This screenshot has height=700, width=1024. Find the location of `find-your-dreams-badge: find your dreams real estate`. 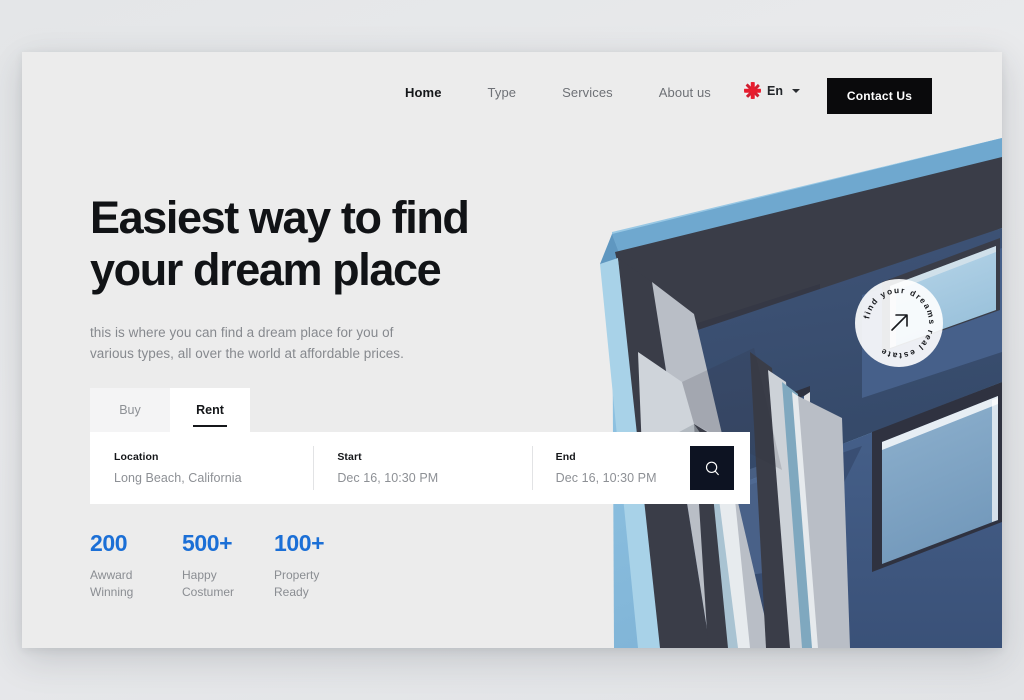

find-your-dreams-badge: find your dreams real estate is located at coordinates (899, 323).